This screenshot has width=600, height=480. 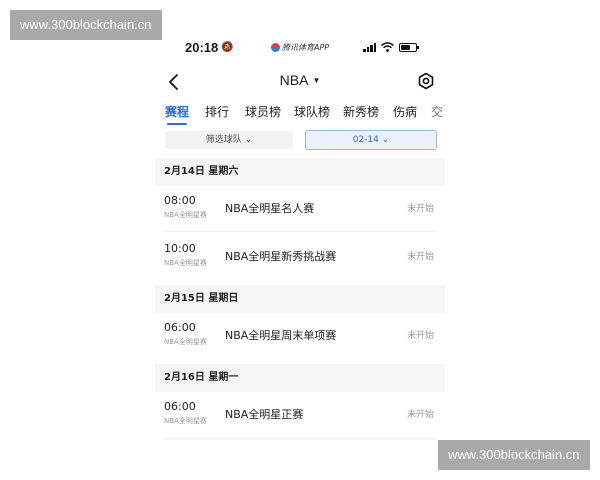 What do you see at coordinates (263, 111) in the screenshot?
I see `tab-player-stats: 球员榜` at bounding box center [263, 111].